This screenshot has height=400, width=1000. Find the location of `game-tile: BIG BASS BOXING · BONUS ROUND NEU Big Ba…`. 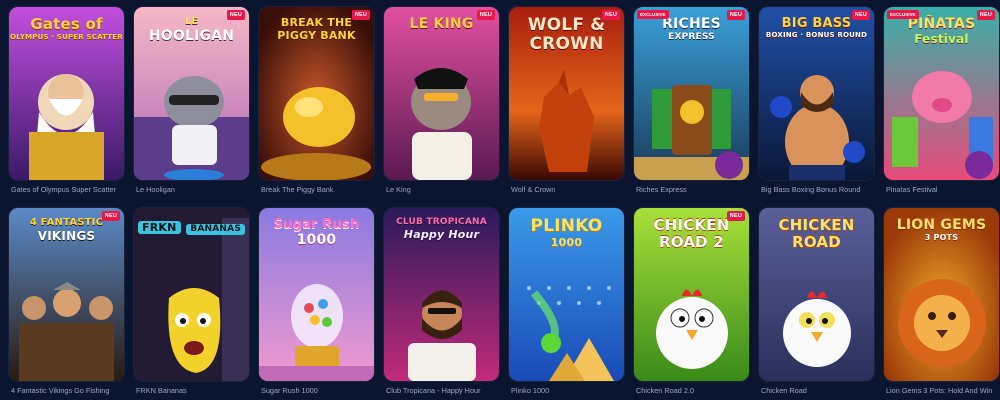

game-tile: BIG BASS BOXING · BONUS ROUND NEU Big Ba… is located at coordinates (816, 100).